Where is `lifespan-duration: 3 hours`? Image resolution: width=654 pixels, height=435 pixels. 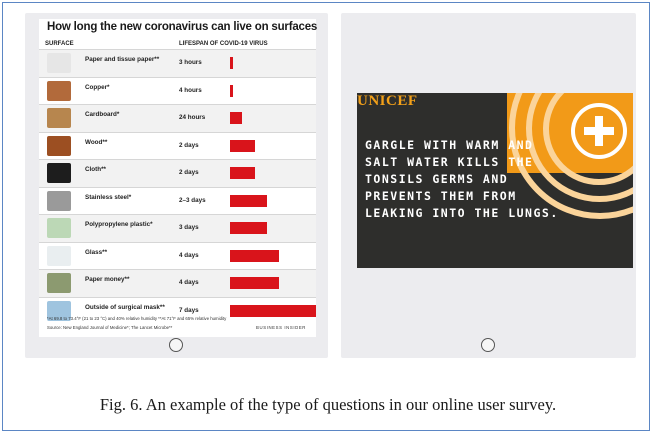 lifespan-duration: 3 hours is located at coordinates (190, 62).